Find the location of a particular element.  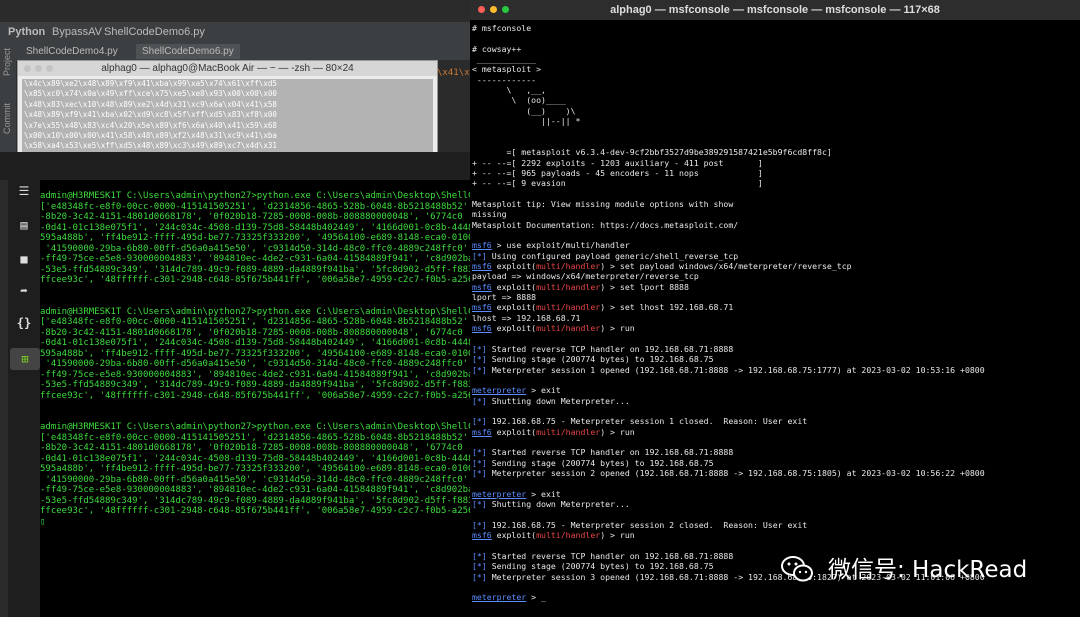

windows-icon: ⊞ is located at coordinates (25, 359).